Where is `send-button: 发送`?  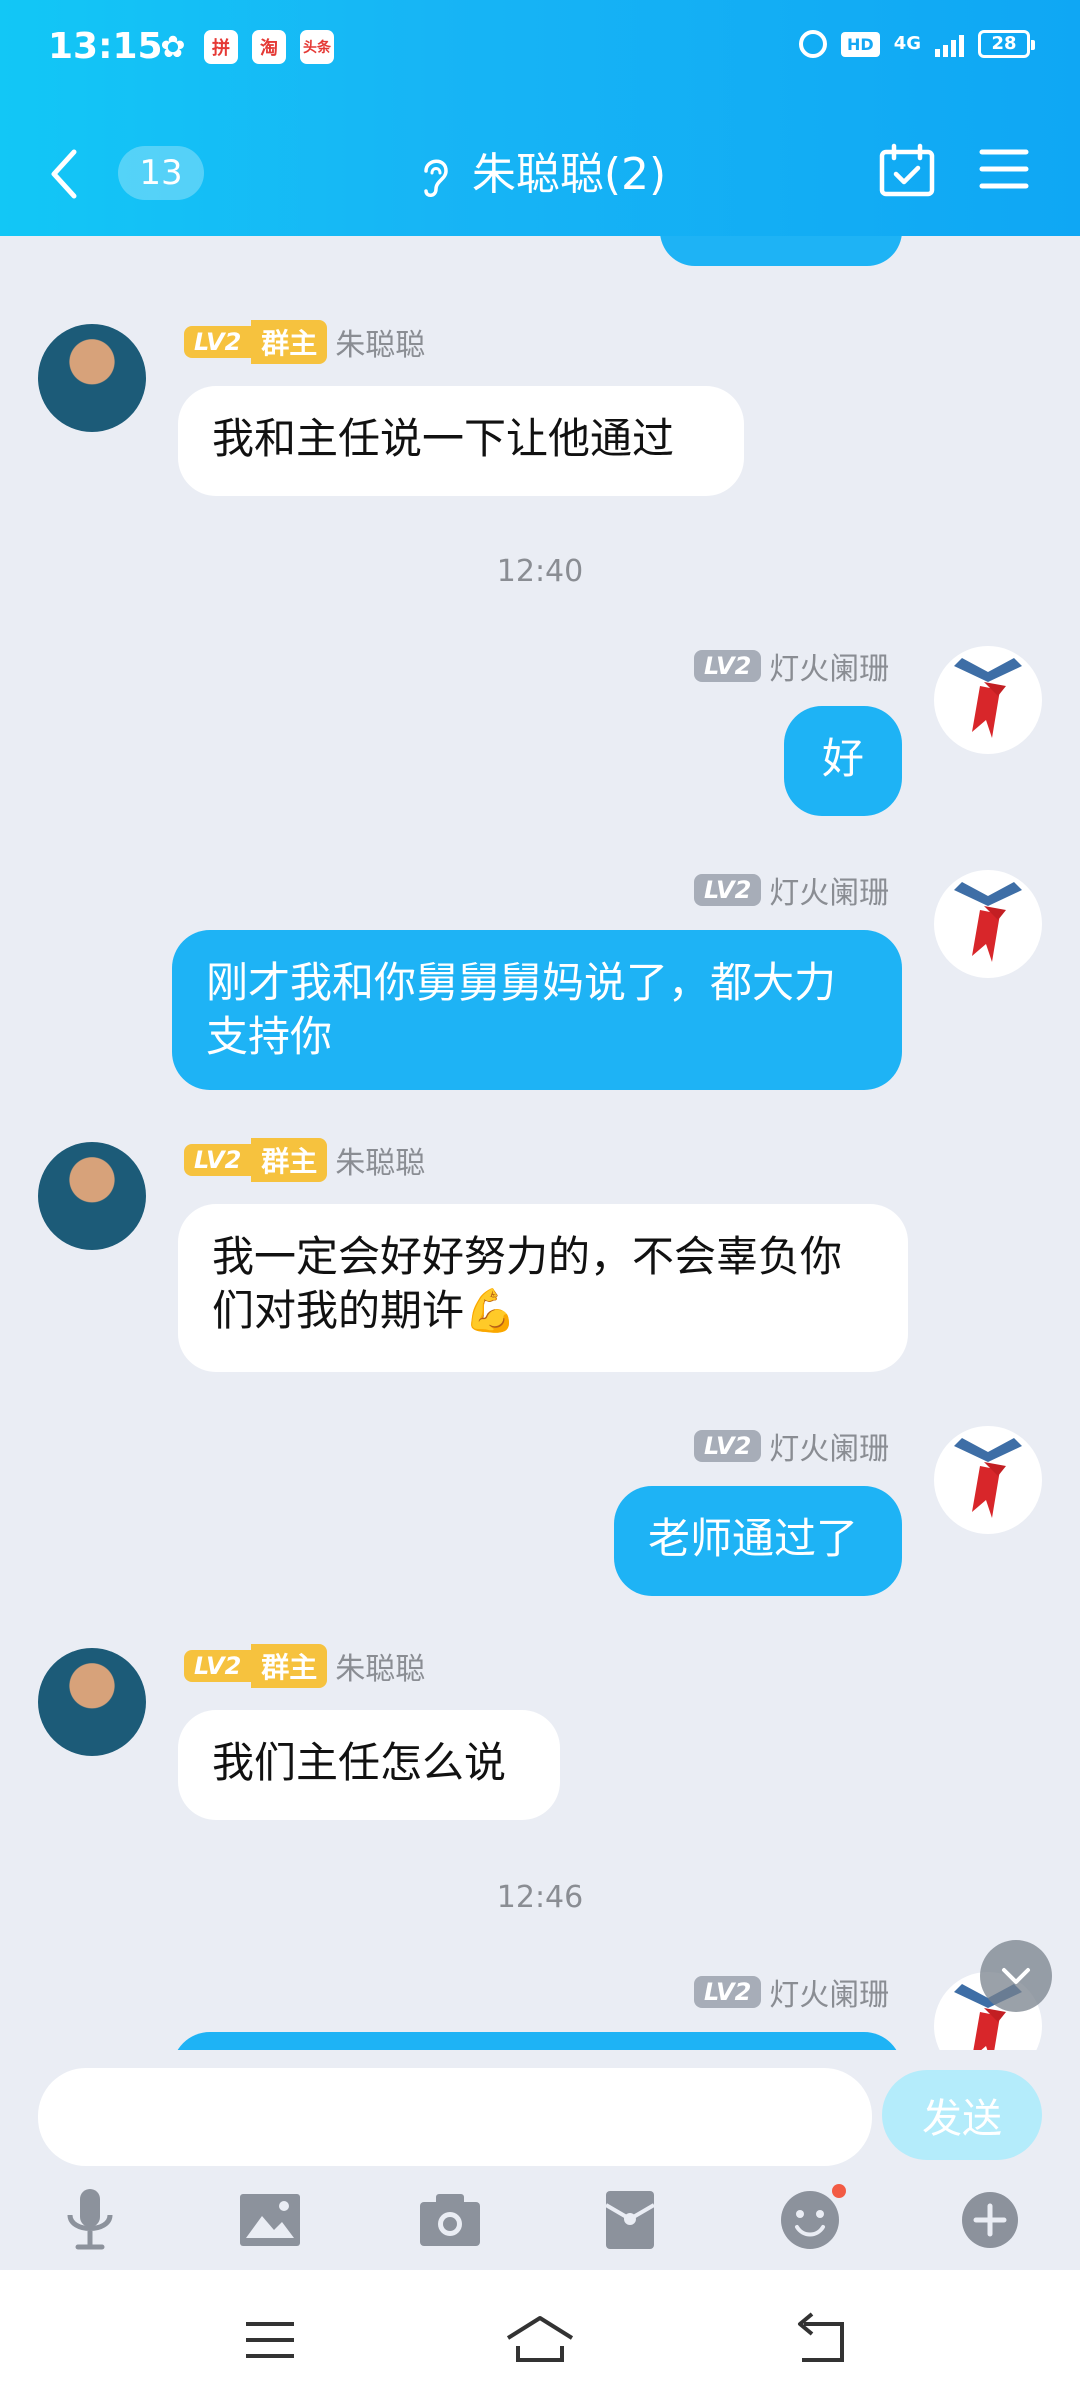
send-button: 发送 is located at coordinates (962, 2115).